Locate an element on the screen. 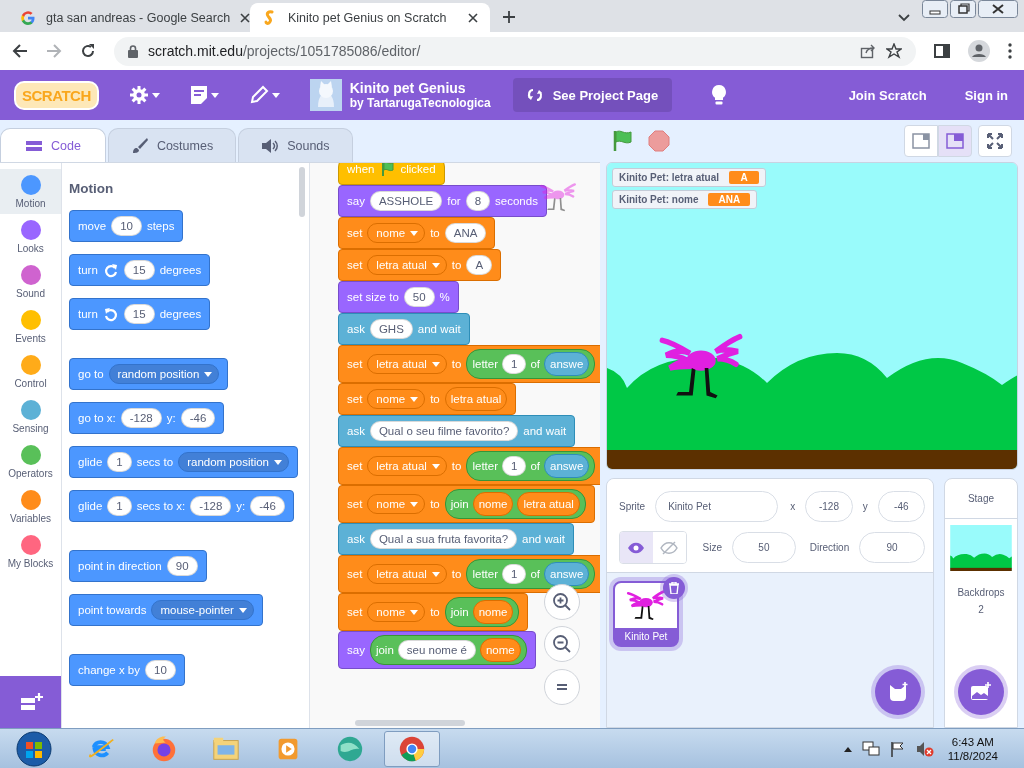  taskbar-app is located at coordinates (412, 749).